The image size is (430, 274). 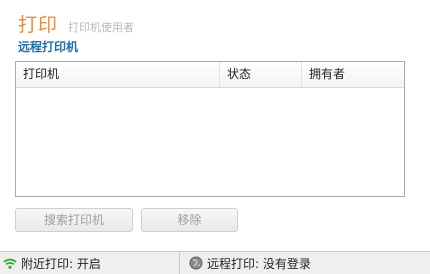 What do you see at coordinates (189, 220) in the screenshot?
I see `remove-button: 移除` at bounding box center [189, 220].